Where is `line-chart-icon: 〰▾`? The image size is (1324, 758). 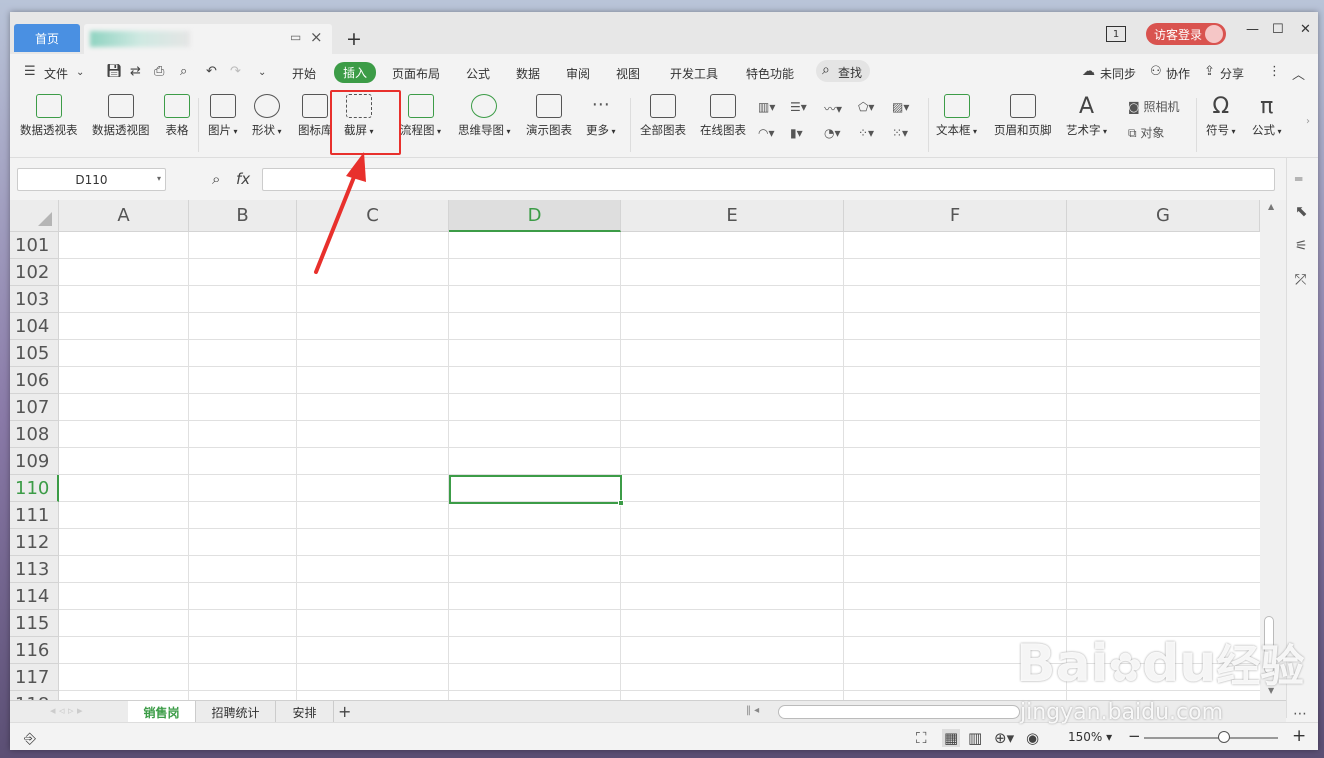 line-chart-icon: 〰▾ is located at coordinates (833, 108).